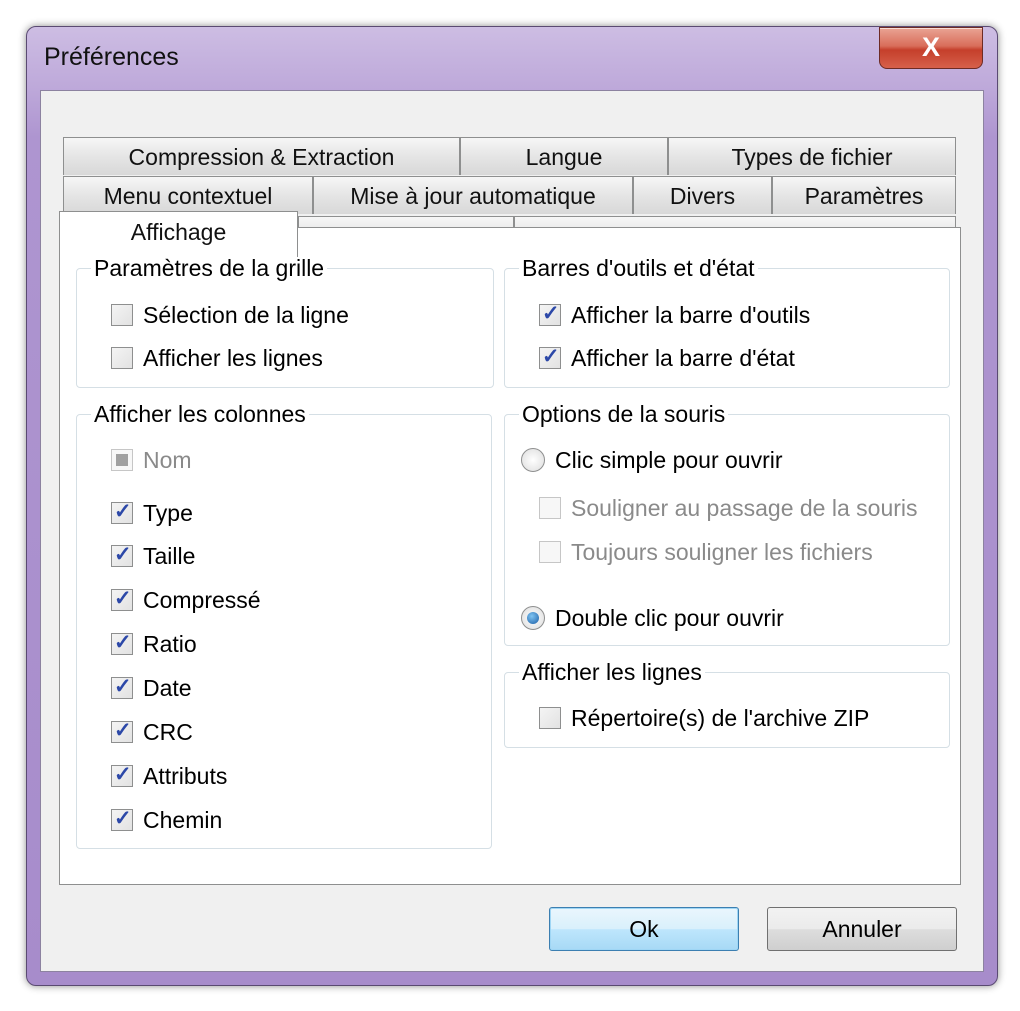 The height and width of the screenshot is (1011, 1020). What do you see at coordinates (862, 929) in the screenshot?
I see `cancel-button: Annuler` at bounding box center [862, 929].